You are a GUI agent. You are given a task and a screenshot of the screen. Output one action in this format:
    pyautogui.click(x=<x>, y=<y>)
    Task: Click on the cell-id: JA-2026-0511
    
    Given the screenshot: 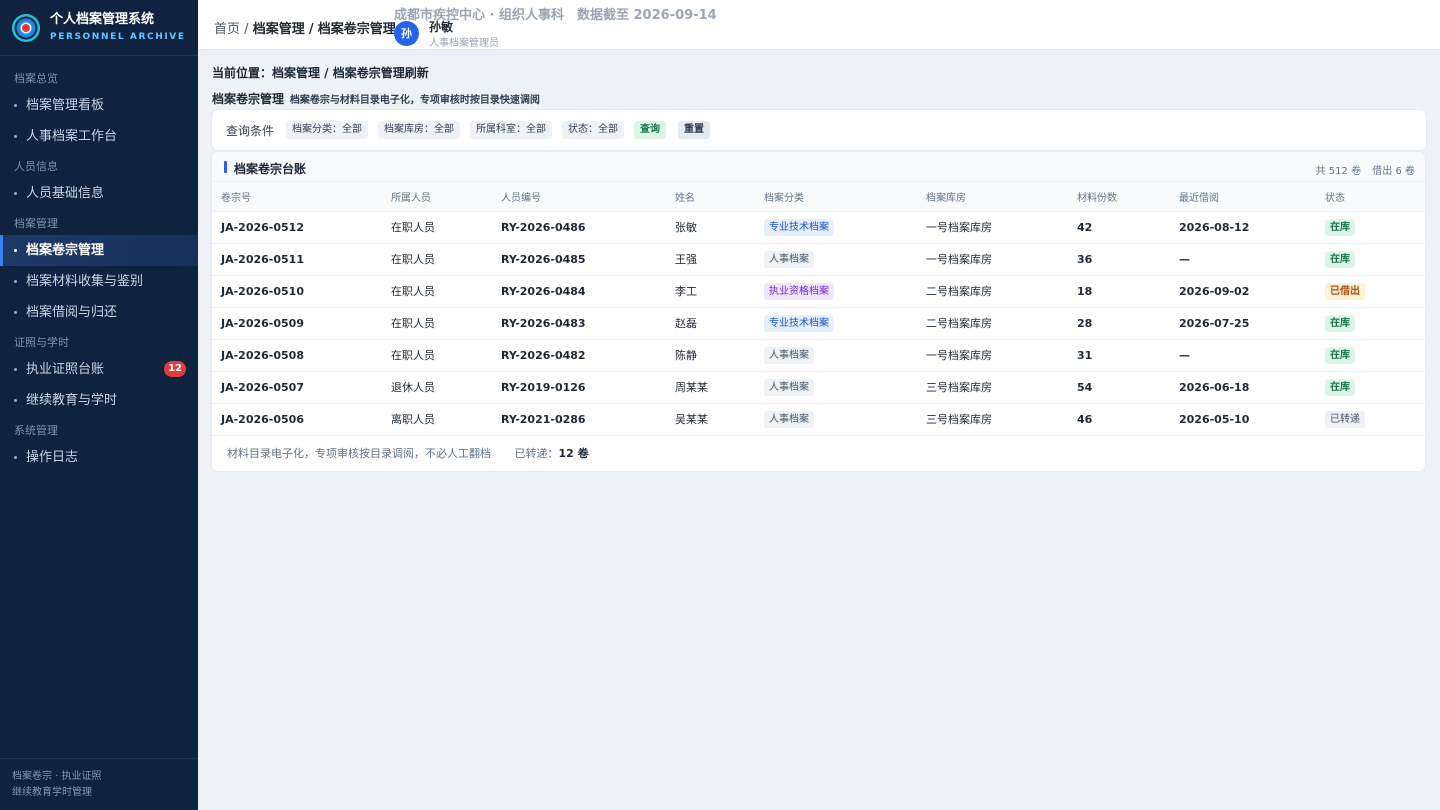 What is the action you would take?
    pyautogui.click(x=297, y=259)
    